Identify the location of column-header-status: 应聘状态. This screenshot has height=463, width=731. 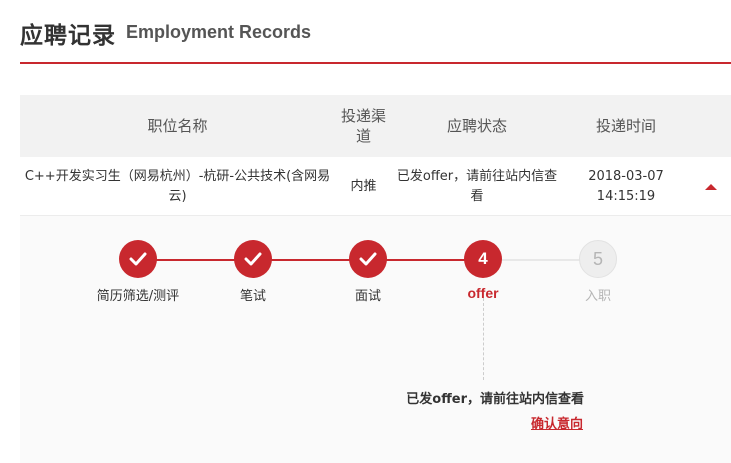
(476, 126).